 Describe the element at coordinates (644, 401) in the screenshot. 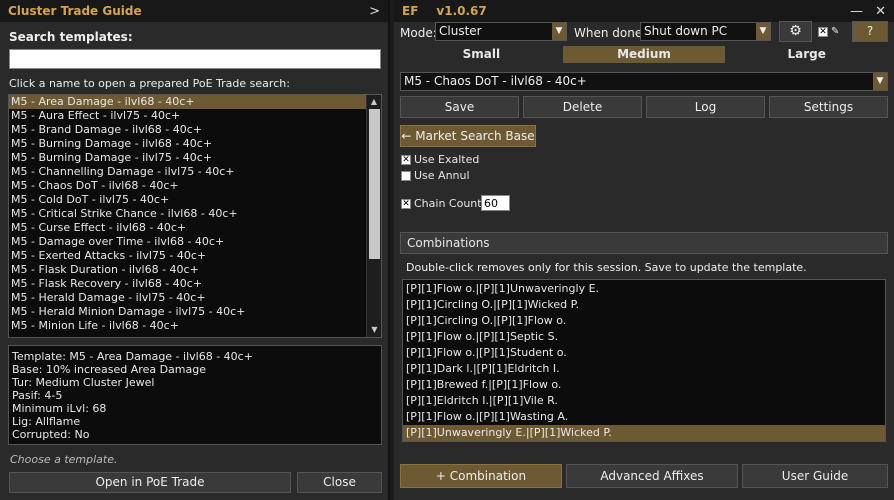

I see `combination-item: [P][1]Eldritch I.|[P][1]Vile R.` at that location.